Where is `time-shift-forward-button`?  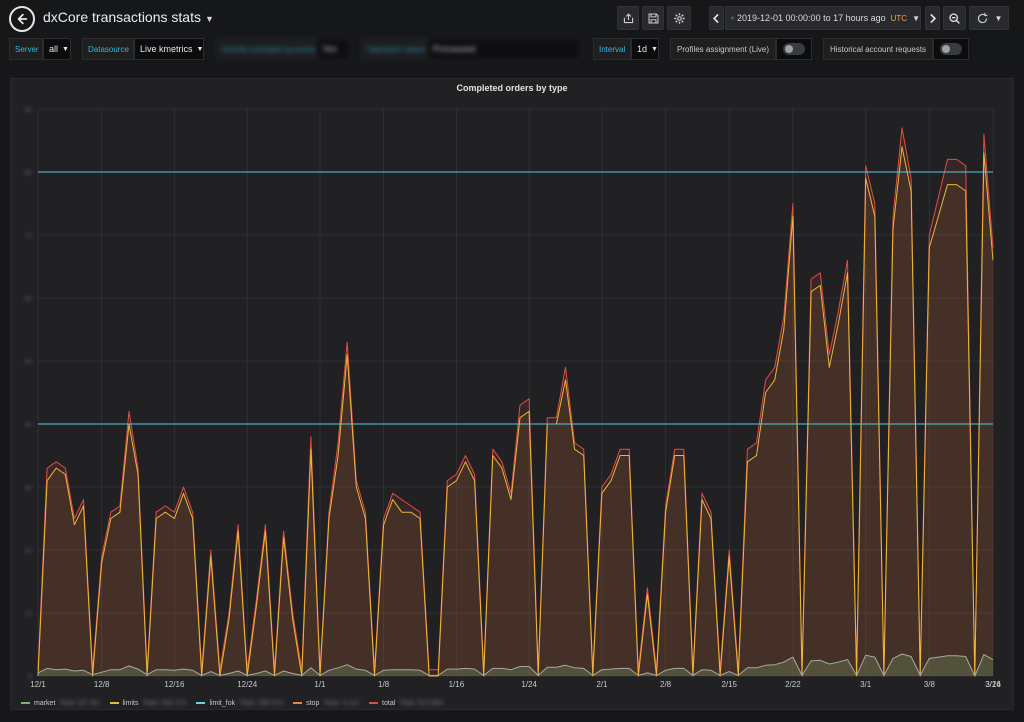
time-shift-forward-button is located at coordinates (932, 18).